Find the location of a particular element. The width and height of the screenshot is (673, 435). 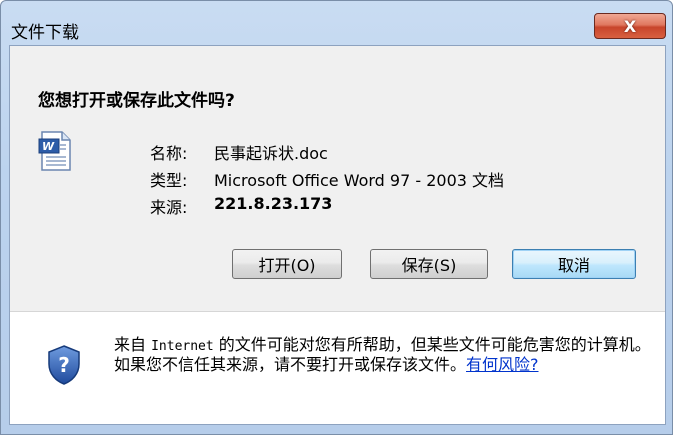

file-name-value: 民事起诉状.doc is located at coordinates (271, 153).